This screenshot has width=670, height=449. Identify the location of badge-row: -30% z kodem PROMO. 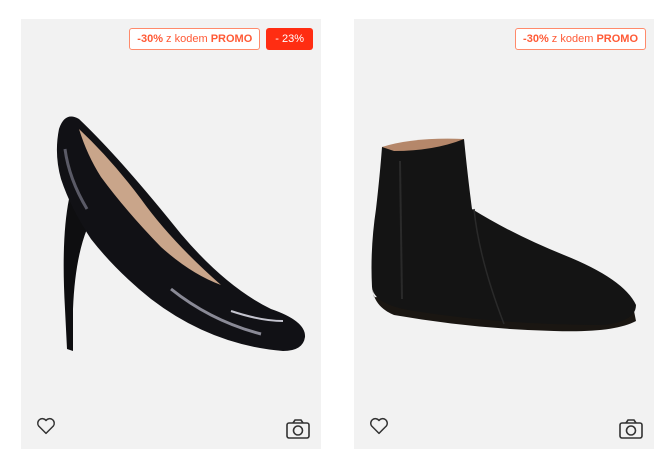
(580, 39).